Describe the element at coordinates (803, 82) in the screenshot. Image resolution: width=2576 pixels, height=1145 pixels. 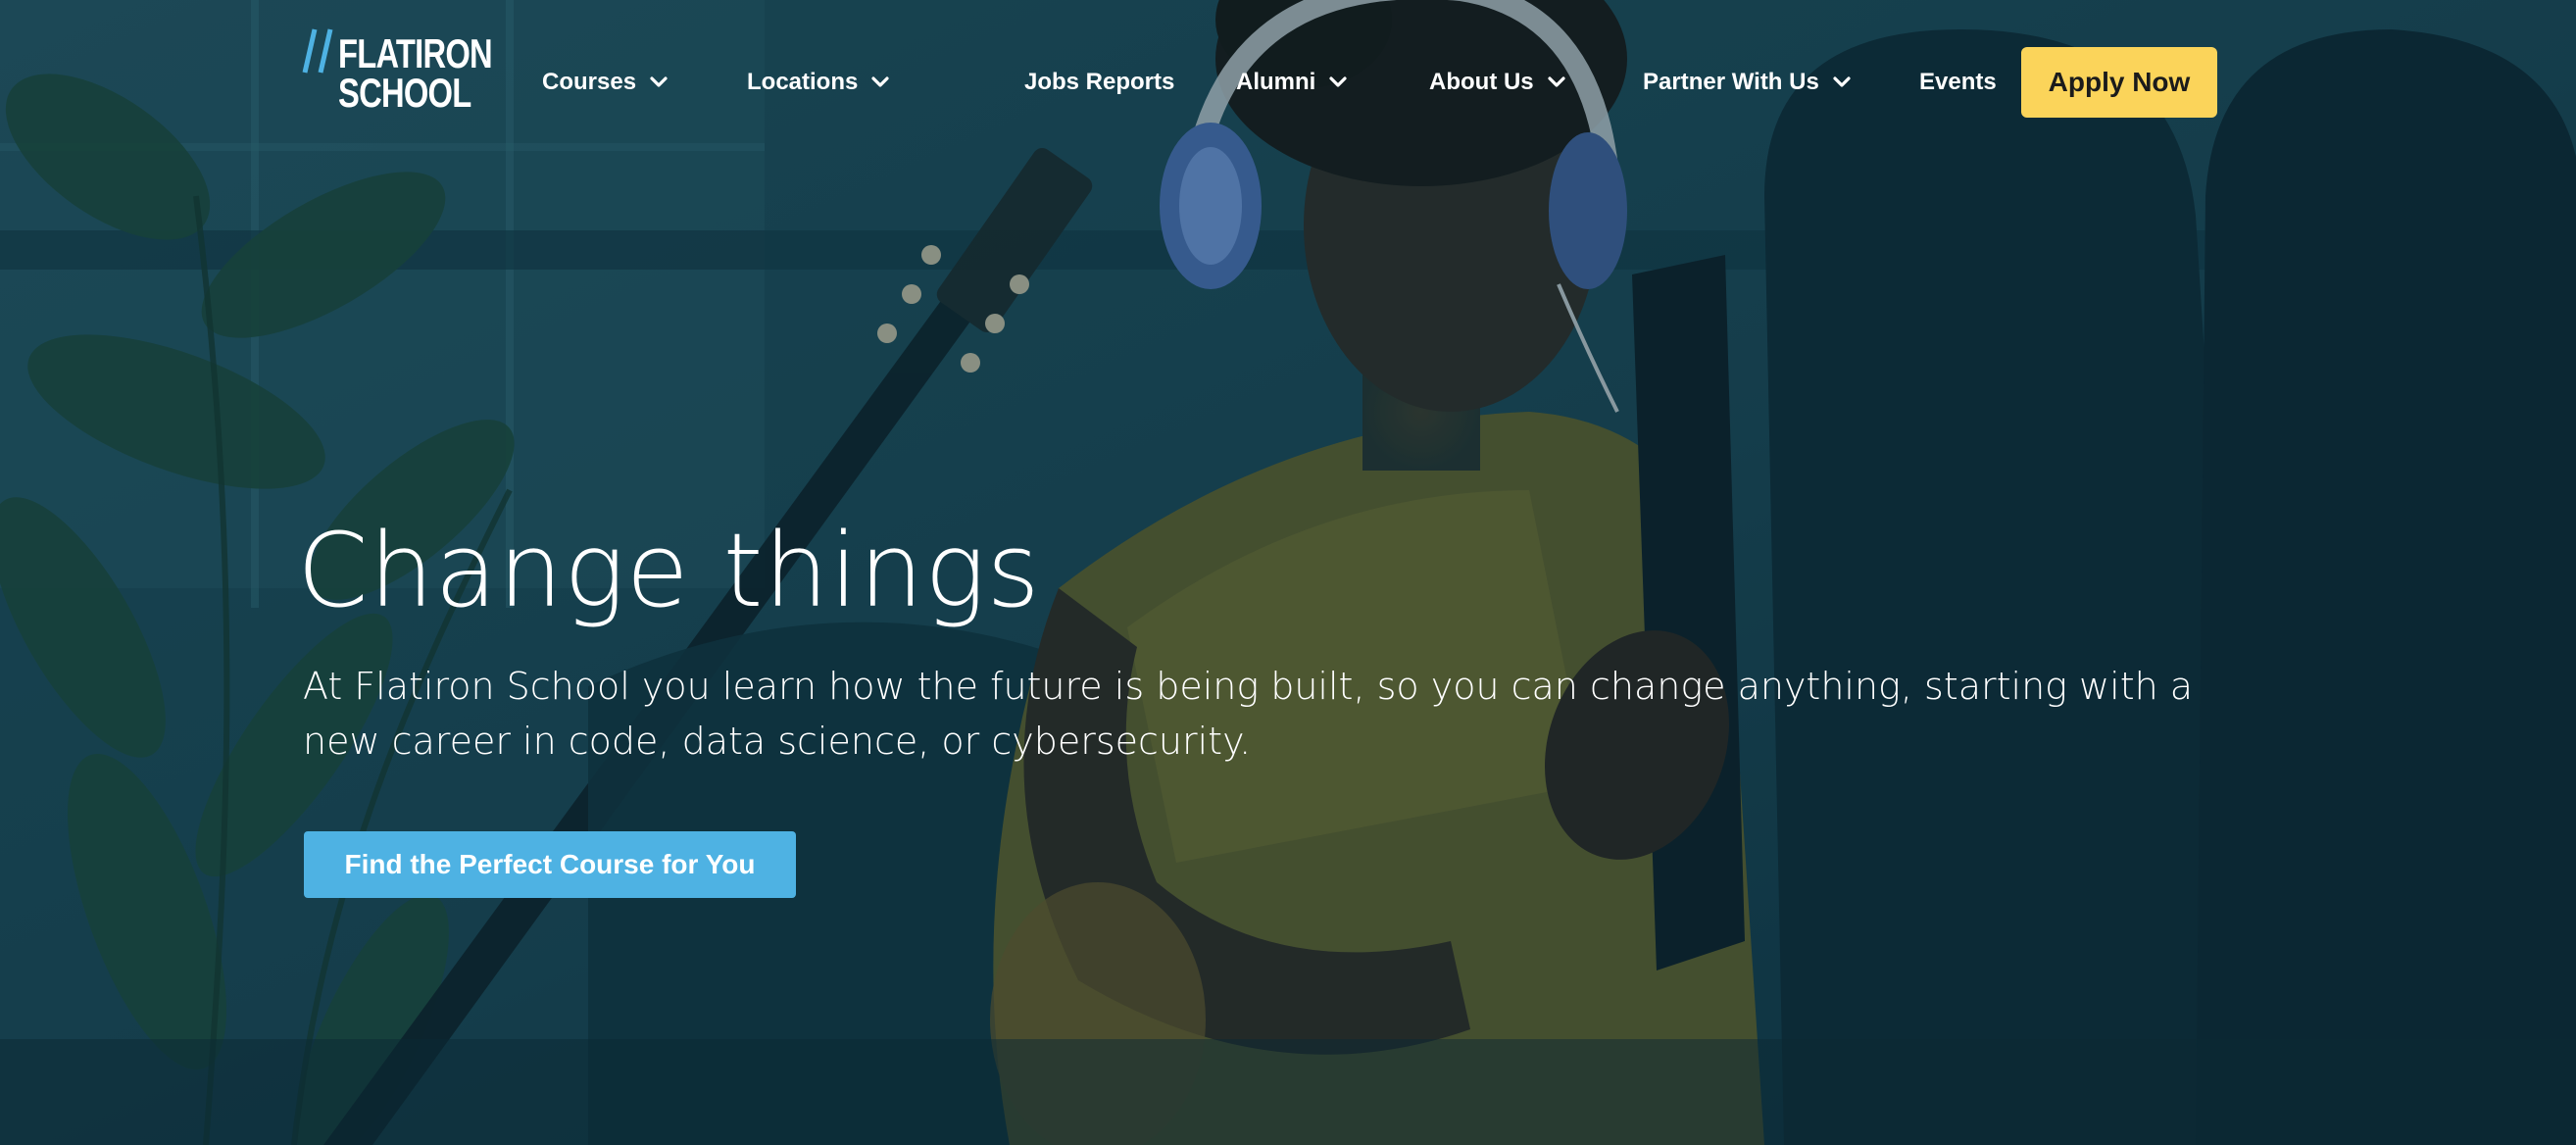
I see `nav-locations-label: Locations` at that location.